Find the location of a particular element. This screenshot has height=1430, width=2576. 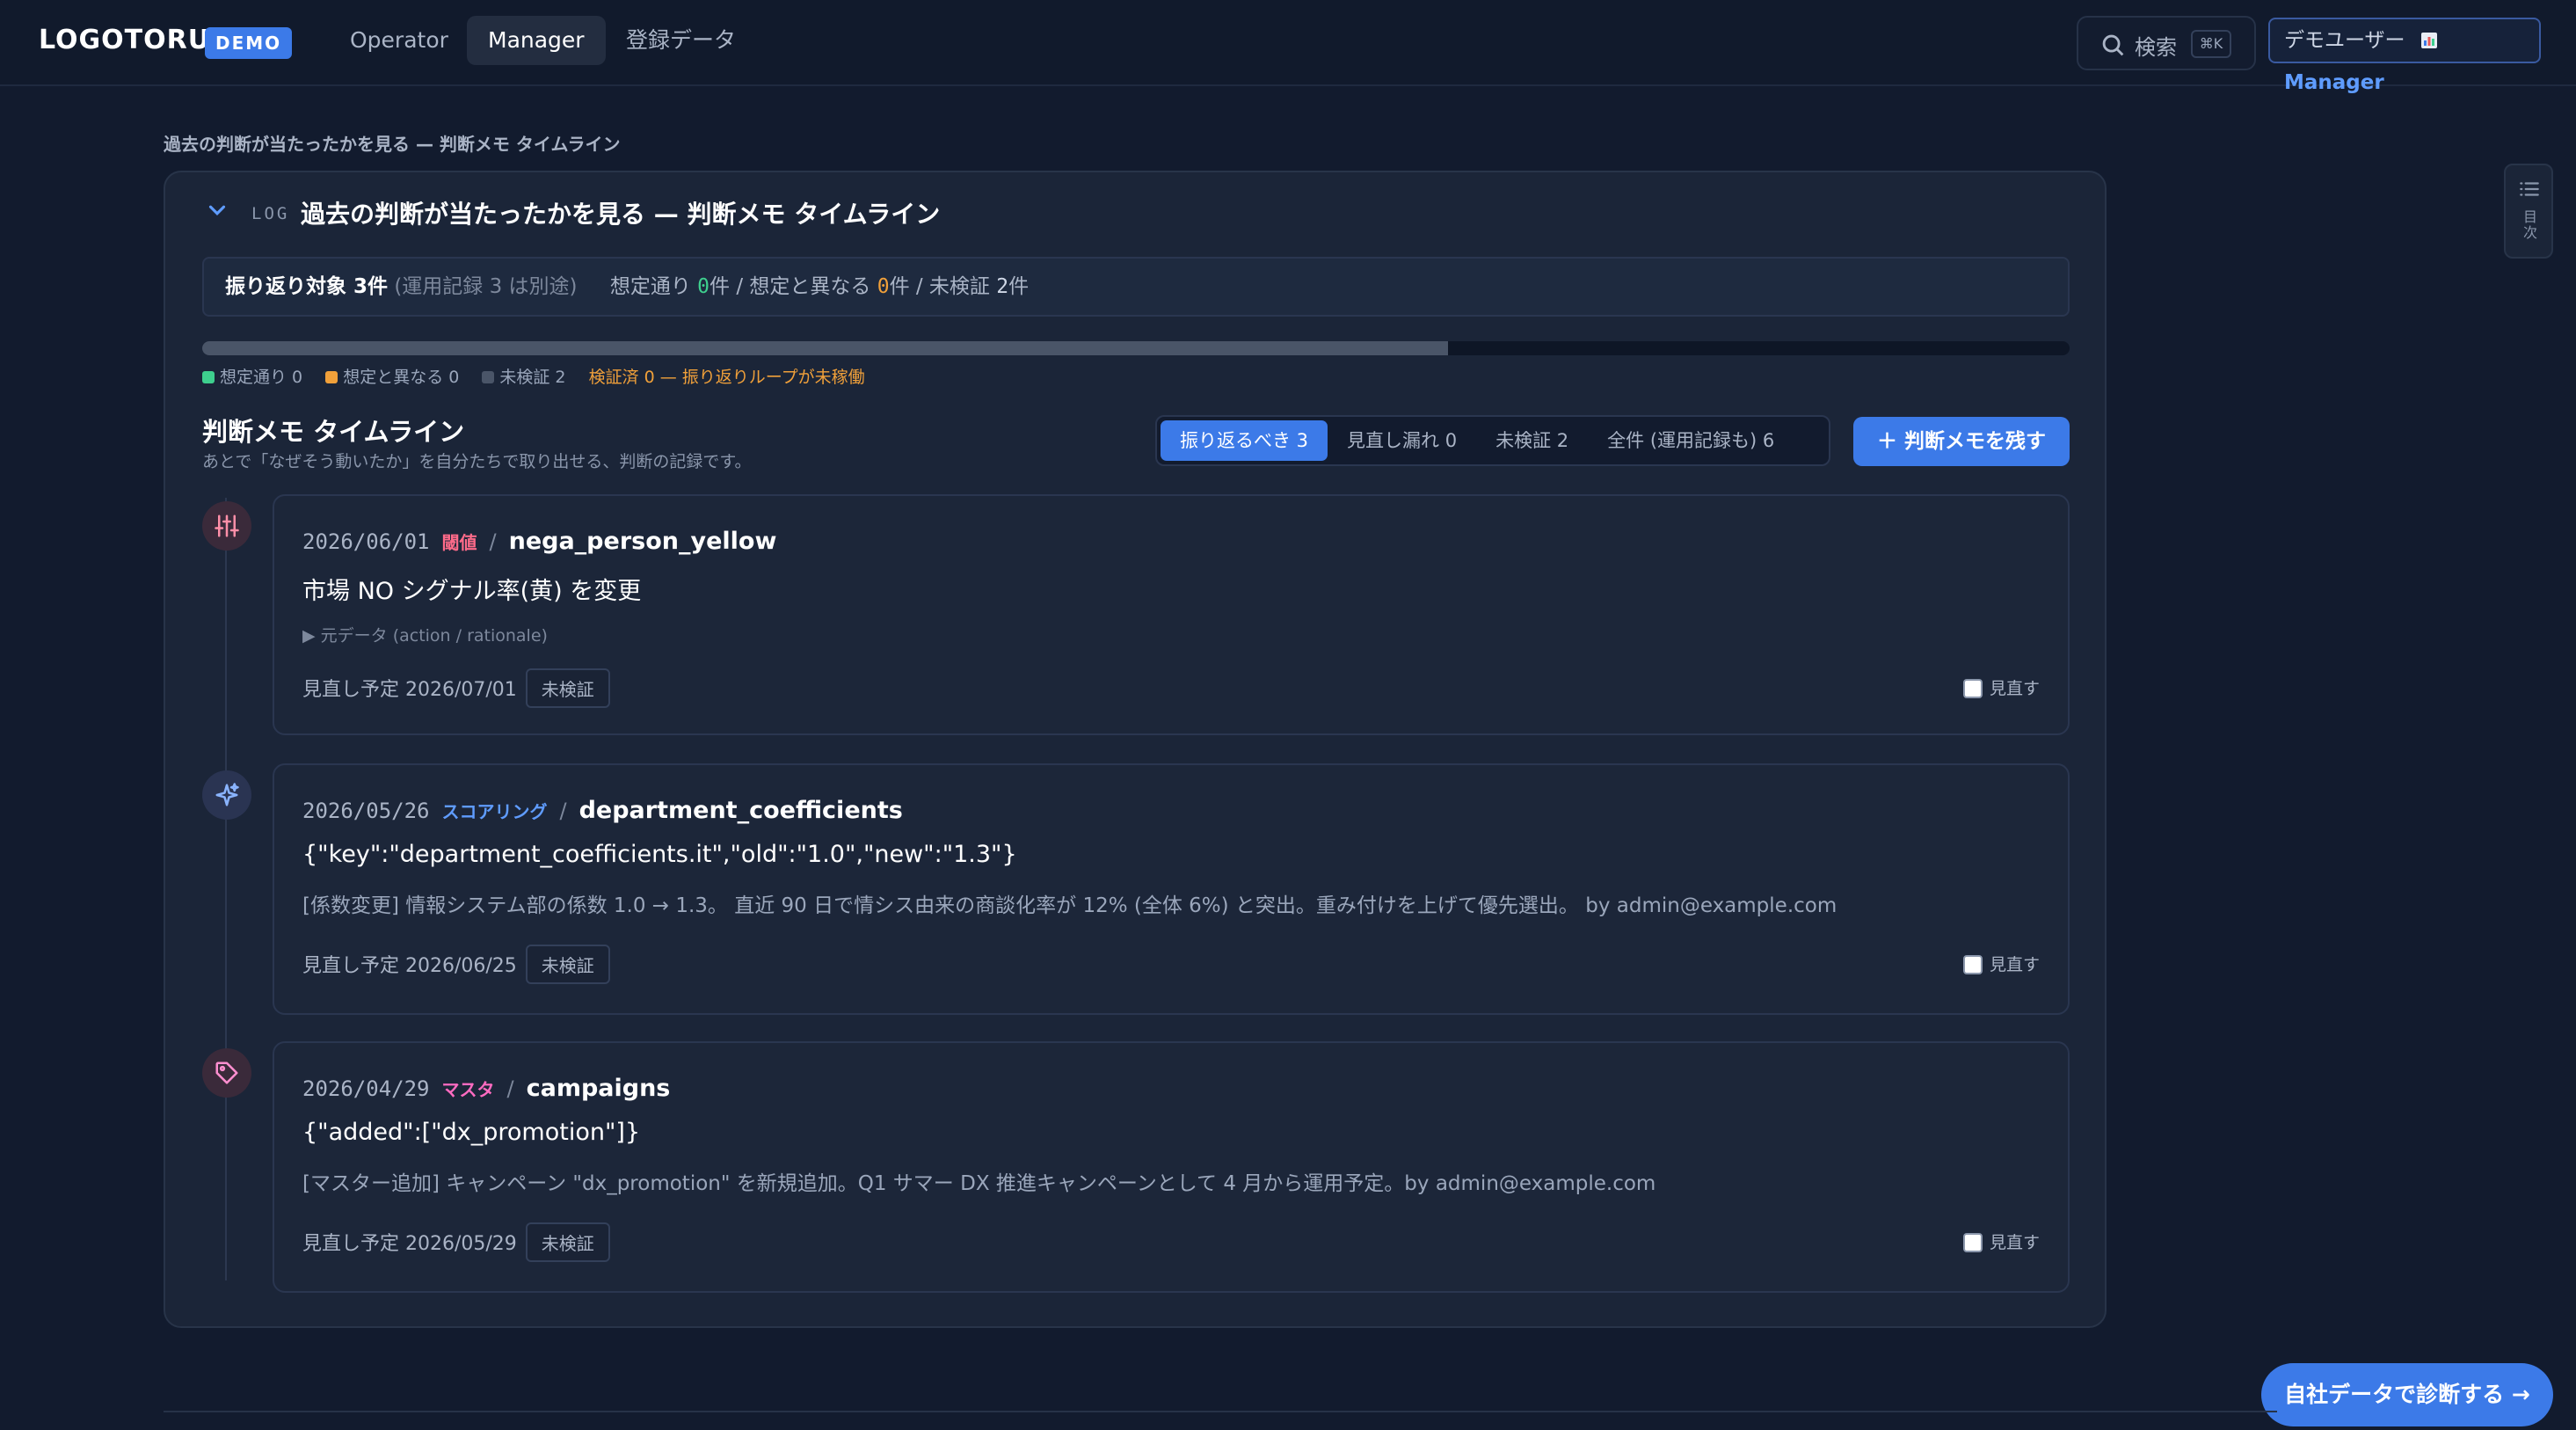

legend-different: 想定と異なる 0 is located at coordinates (401, 377).